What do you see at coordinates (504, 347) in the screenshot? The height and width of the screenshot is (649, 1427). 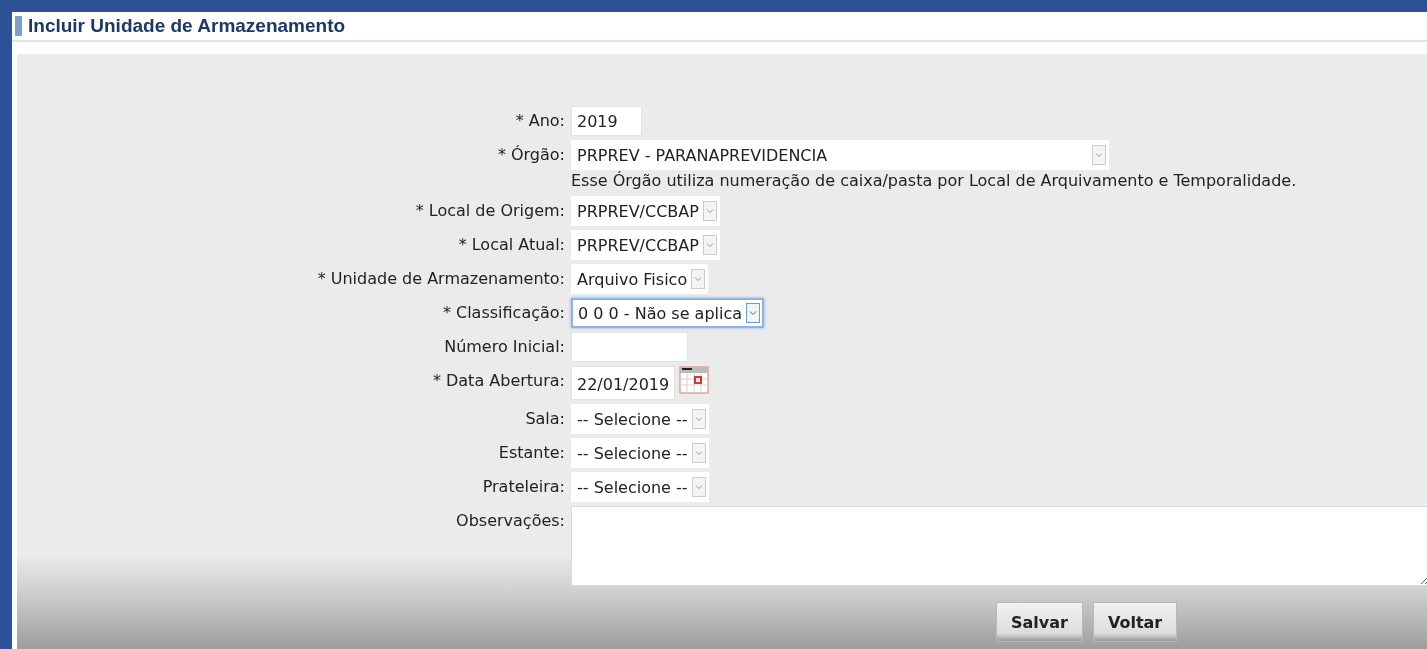 I see `field-label: Número Inicial:` at bounding box center [504, 347].